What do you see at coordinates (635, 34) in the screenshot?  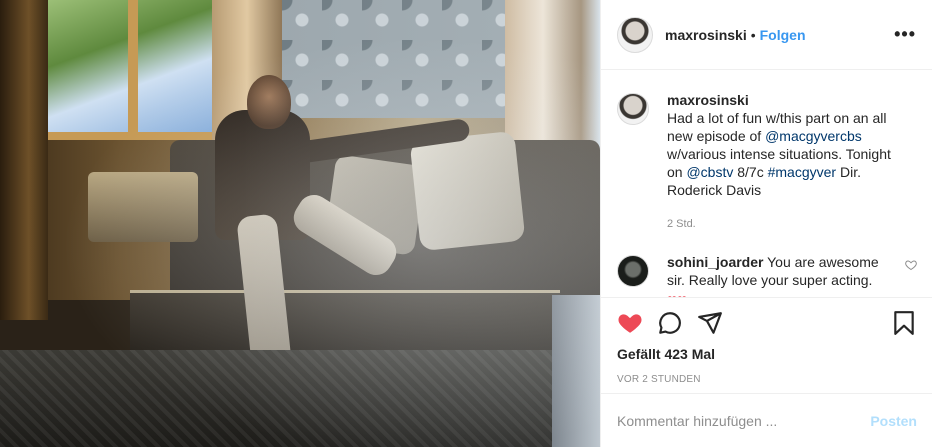 I see `author-avatar` at bounding box center [635, 34].